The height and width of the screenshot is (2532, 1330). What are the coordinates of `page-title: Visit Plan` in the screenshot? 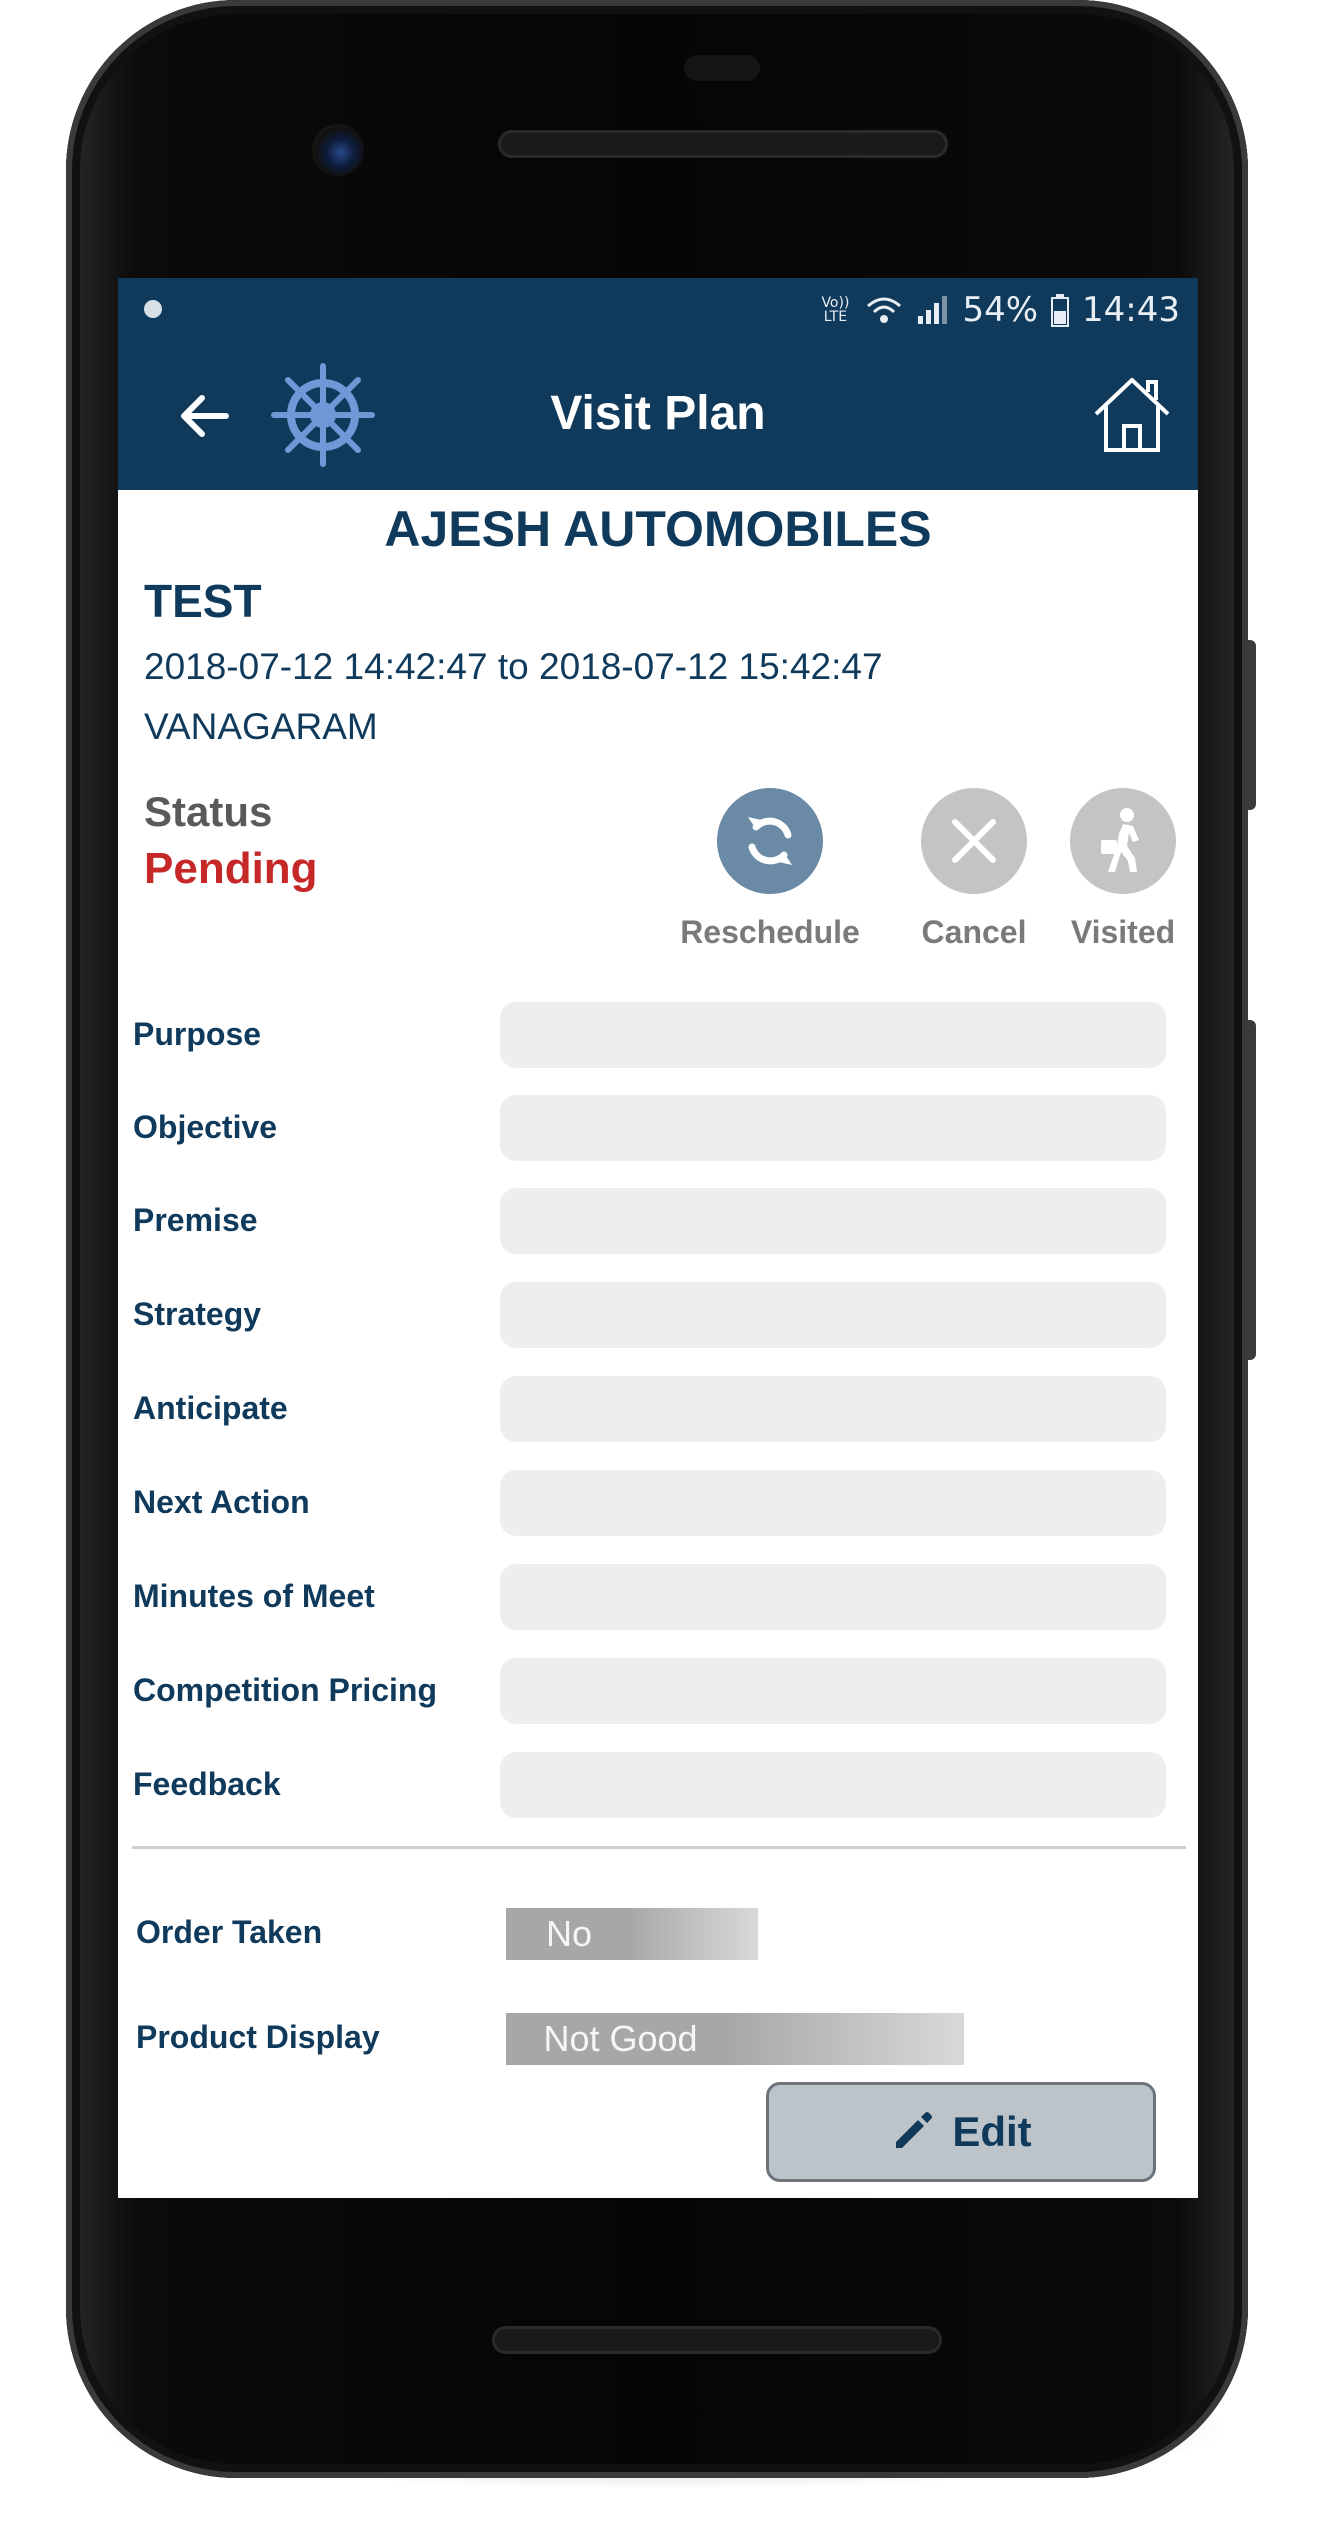 It's located at (658, 413).